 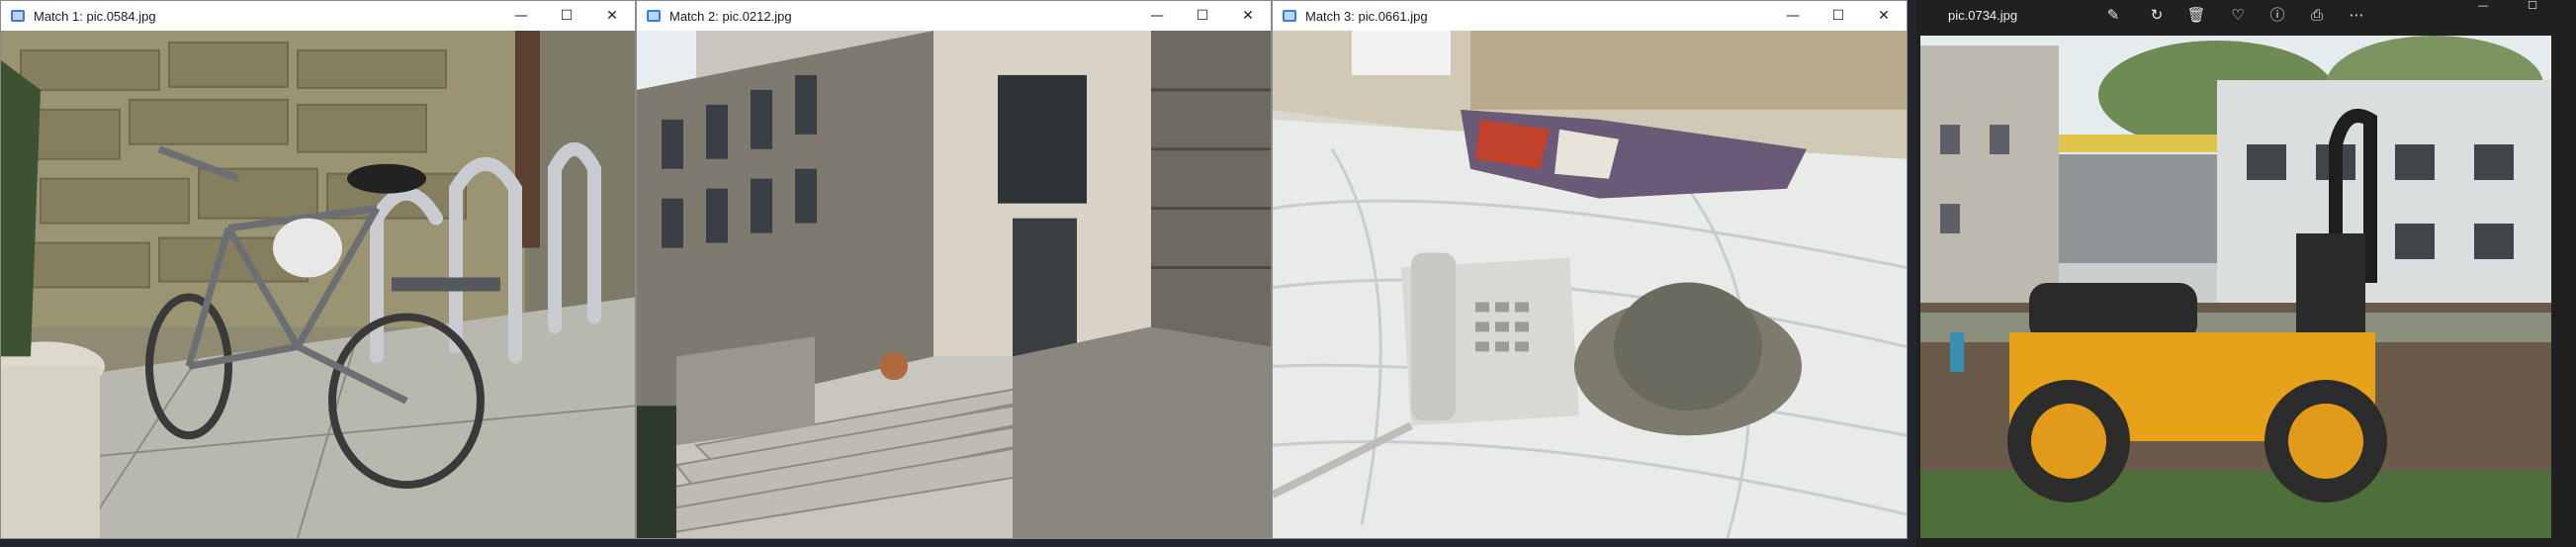 I want to click on print-icon: ⎙, so click(x=2317, y=15).